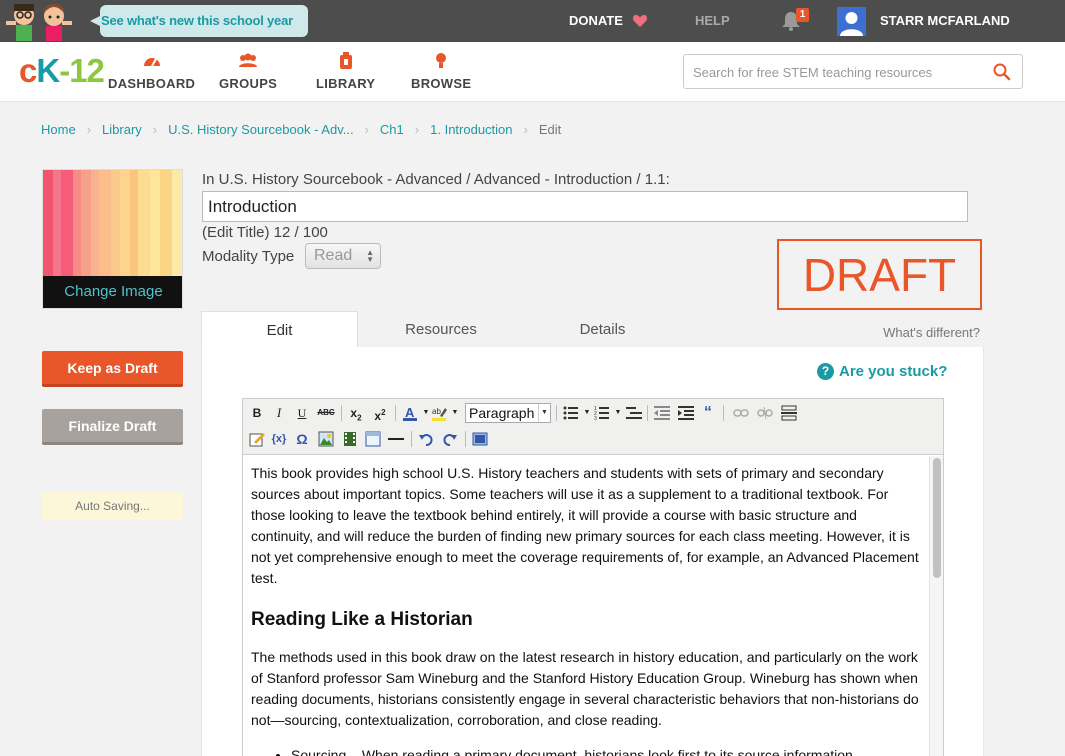 The height and width of the screenshot is (756, 1065). What do you see at coordinates (640, 21) in the screenshot?
I see `heart-icon` at bounding box center [640, 21].